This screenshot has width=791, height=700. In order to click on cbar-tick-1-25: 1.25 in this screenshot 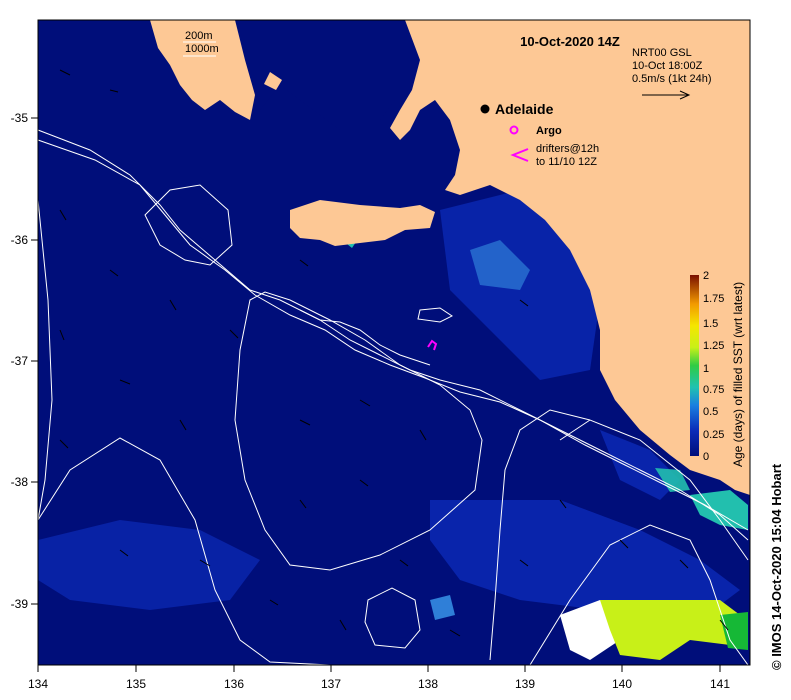, I will do `click(713, 346)`.